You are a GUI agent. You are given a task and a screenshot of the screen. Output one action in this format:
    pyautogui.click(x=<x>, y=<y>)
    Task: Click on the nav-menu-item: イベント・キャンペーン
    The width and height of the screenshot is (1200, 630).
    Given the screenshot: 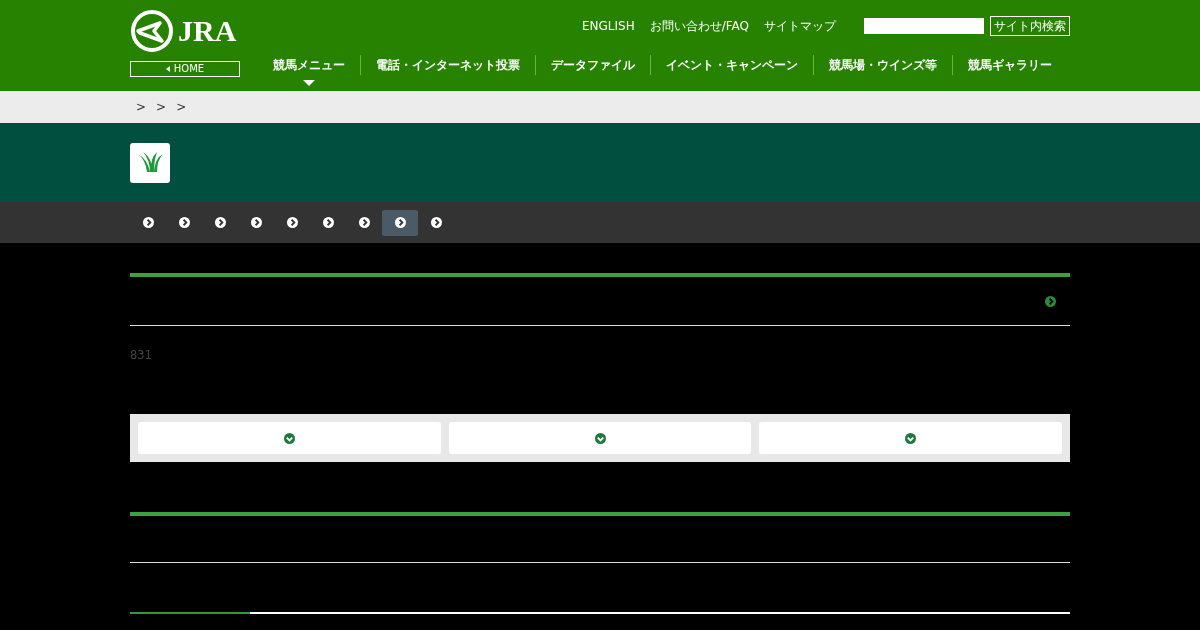 What is the action you would take?
    pyautogui.click(x=732, y=65)
    